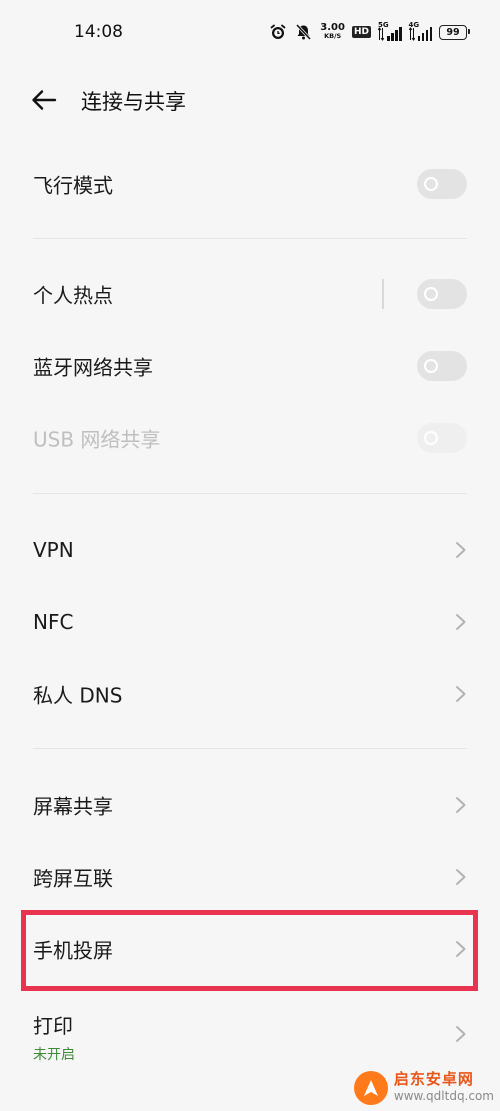 The image size is (500, 1111). I want to click on private-dns-row: 私人 DNS, so click(250, 694).